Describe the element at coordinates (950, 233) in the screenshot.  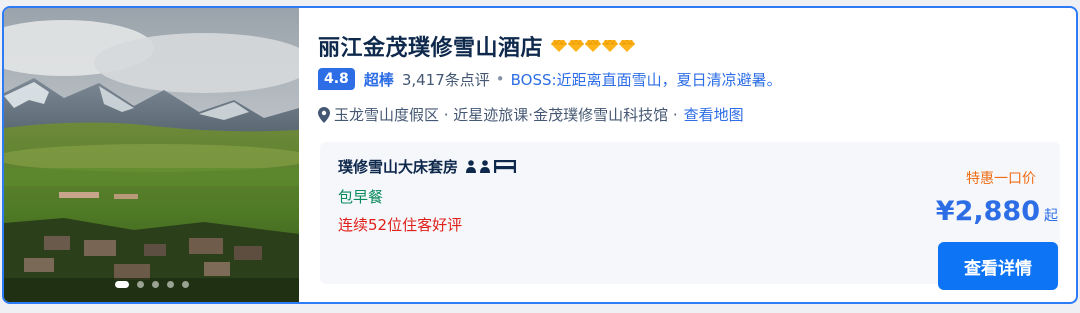
I see `price-column: 特惠一口价 ¥2,880 起 查看详情` at that location.